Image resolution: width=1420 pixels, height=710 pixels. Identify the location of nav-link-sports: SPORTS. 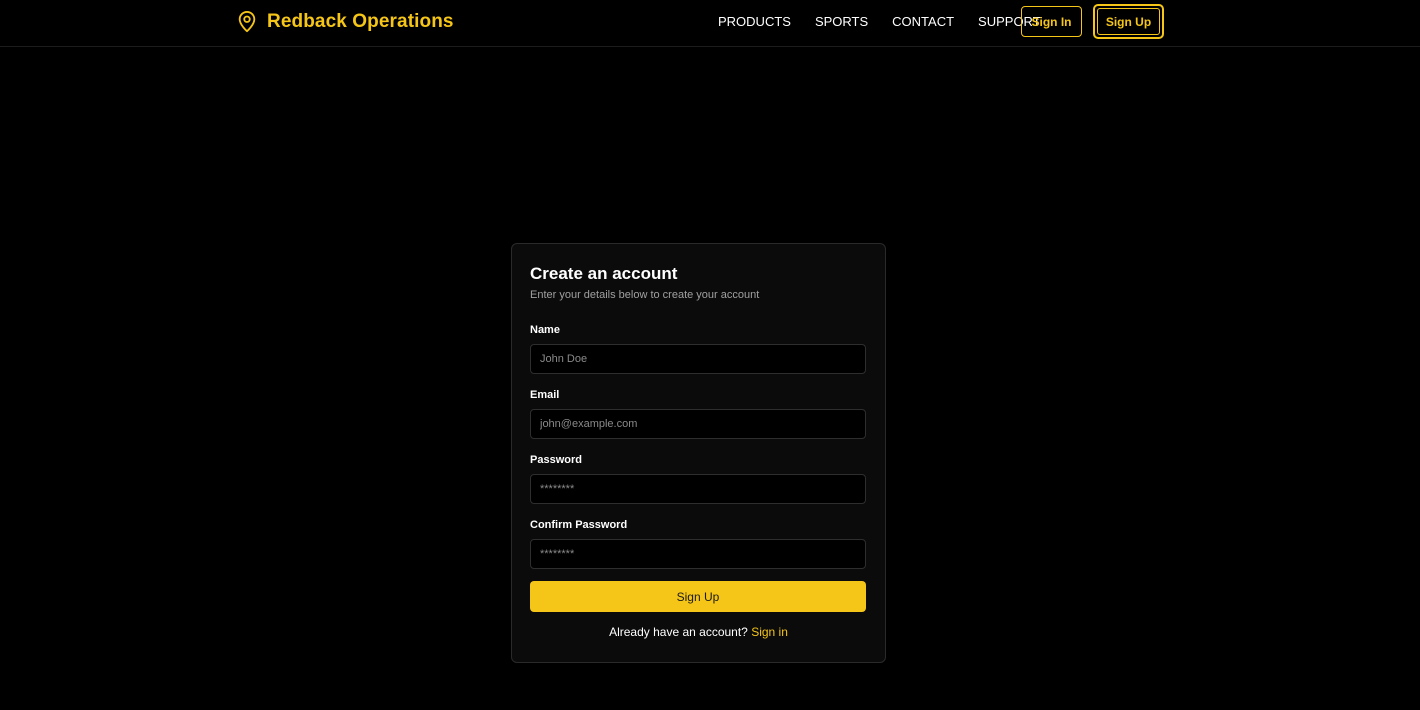
(841, 22).